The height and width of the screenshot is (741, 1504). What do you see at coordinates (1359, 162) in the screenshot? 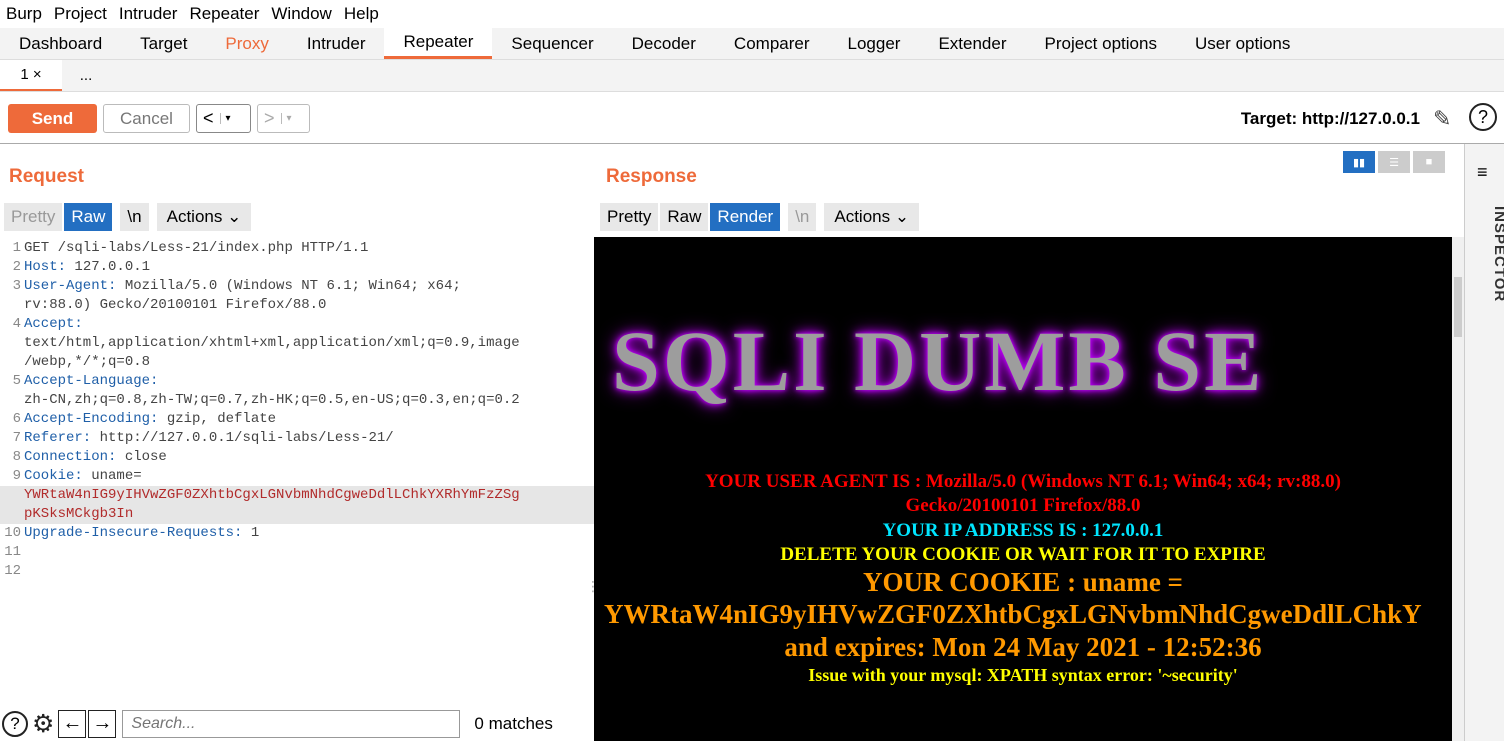
I see `side-by-side-layout-icon: ▮▮` at bounding box center [1359, 162].